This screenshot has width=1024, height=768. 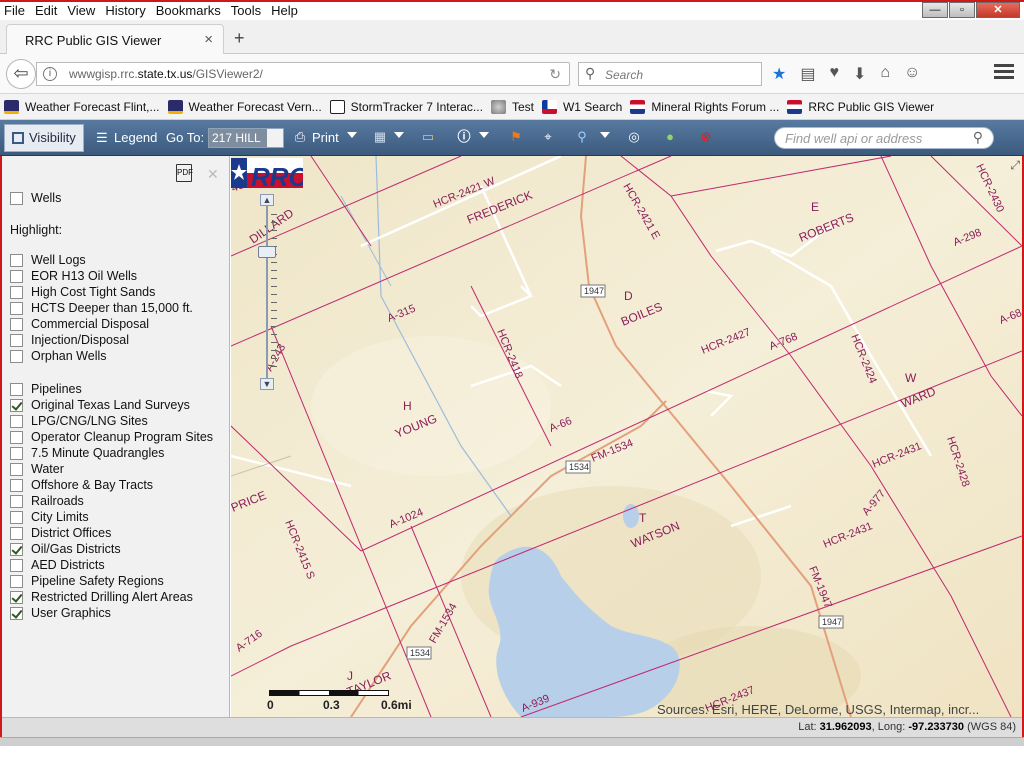 What do you see at coordinates (73, 276) in the screenshot?
I see `highlight-item-row: EOR H13 Oil Wells` at bounding box center [73, 276].